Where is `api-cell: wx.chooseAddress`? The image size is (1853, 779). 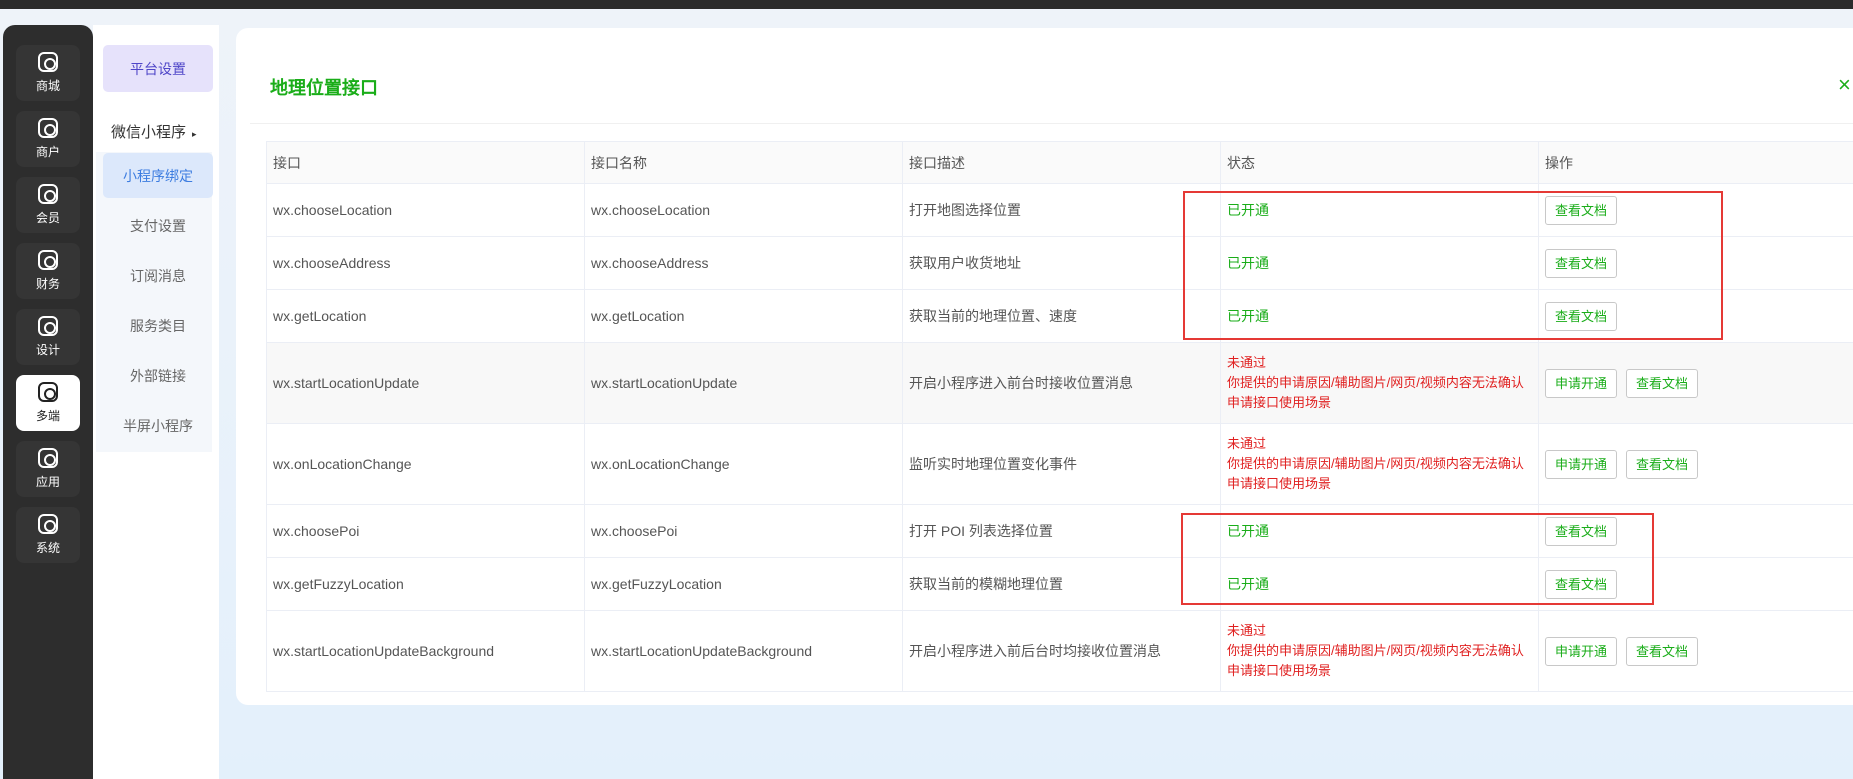
api-cell: wx.chooseAddress is located at coordinates (425, 263).